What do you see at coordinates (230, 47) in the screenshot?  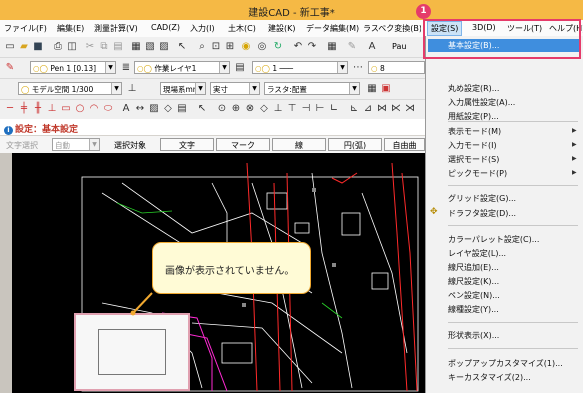 I see `zoom-all-icon: ⊞` at bounding box center [230, 47].